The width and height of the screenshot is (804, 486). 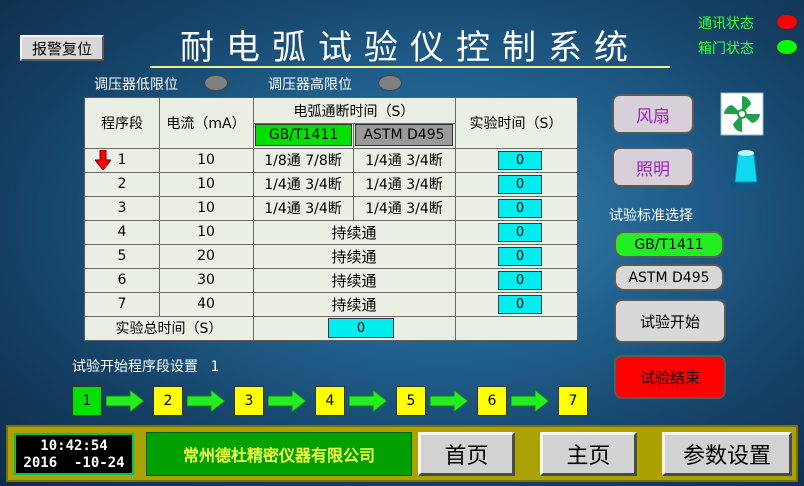 What do you see at coordinates (169, 329) in the screenshot?
I see `total-time-label: 实验总时间（S）` at bounding box center [169, 329].